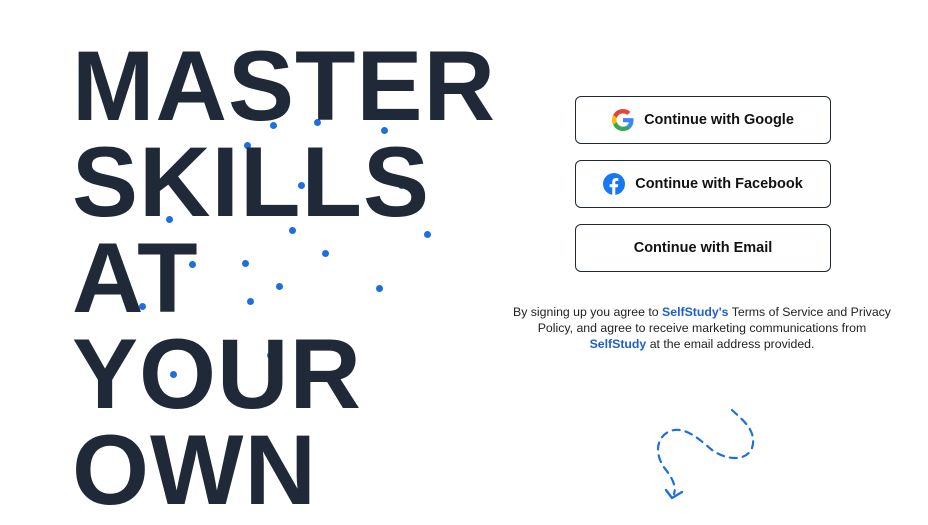 The image size is (928, 525). Describe the element at coordinates (719, 184) in the screenshot. I see `facebook-button-label: Continue with Facebook` at that location.